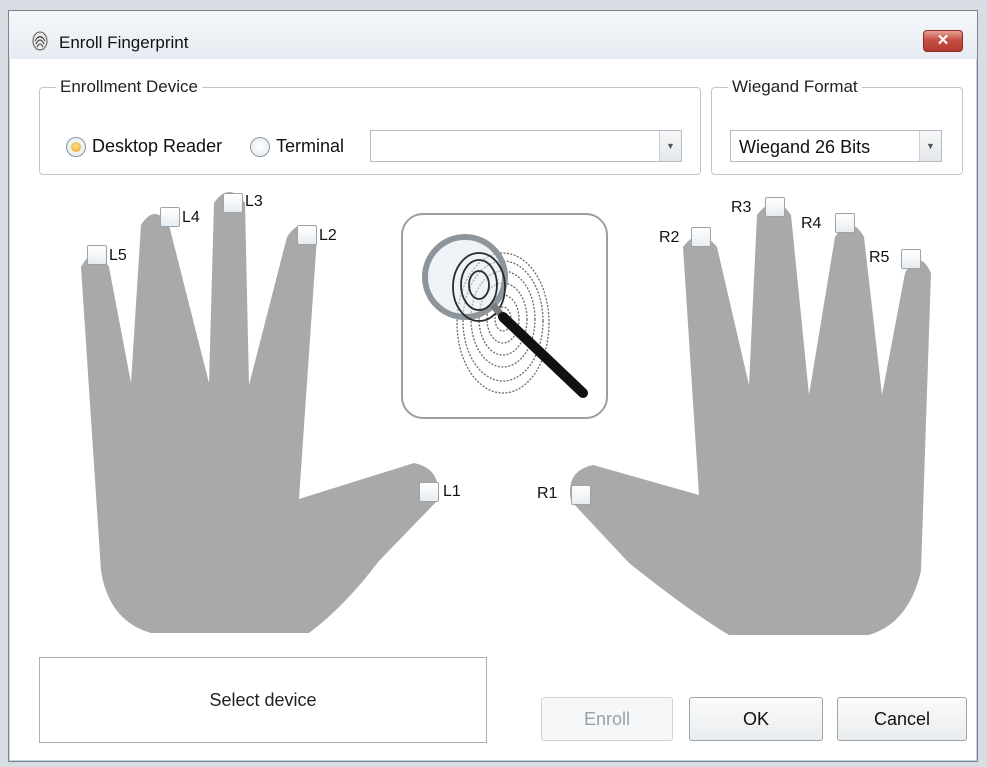 The image size is (987, 767). I want to click on status-text: Select device, so click(263, 700).